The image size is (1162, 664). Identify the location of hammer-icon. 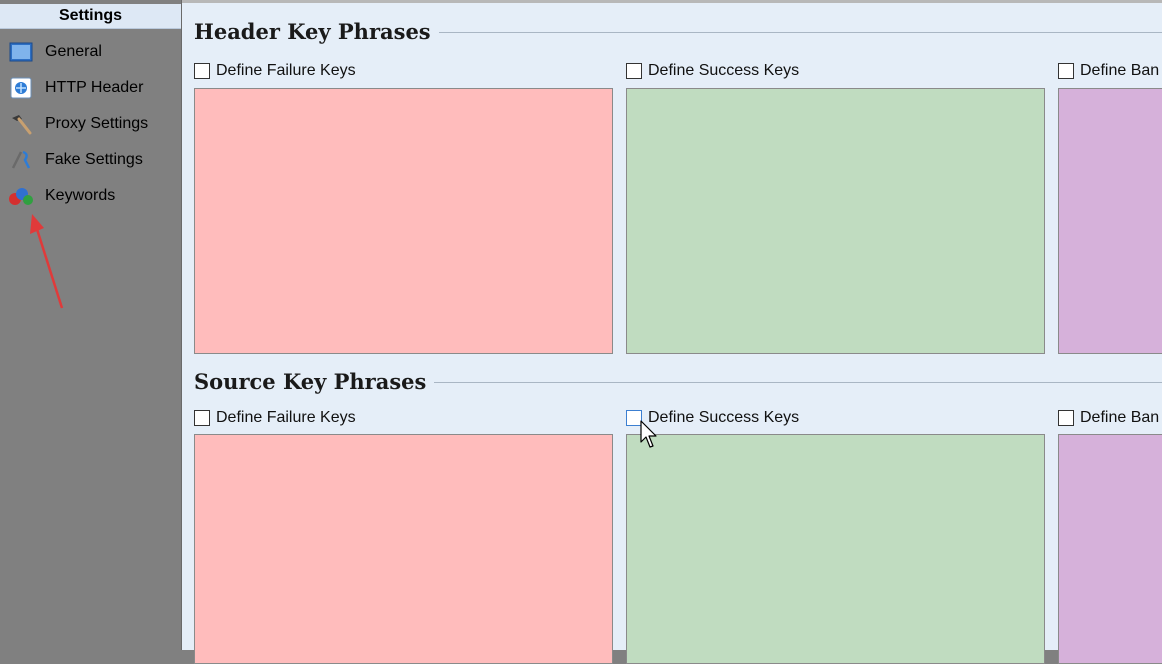
(21, 124).